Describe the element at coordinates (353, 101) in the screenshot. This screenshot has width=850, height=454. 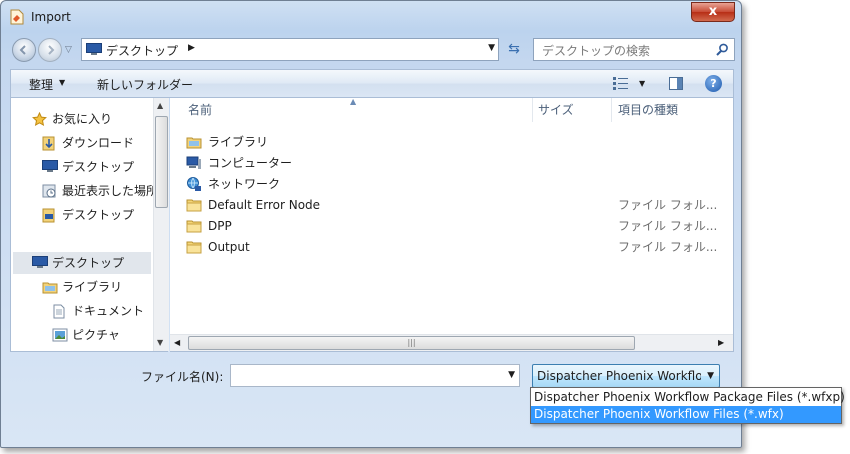
I see `sort-ascending-icon: ▲` at that location.